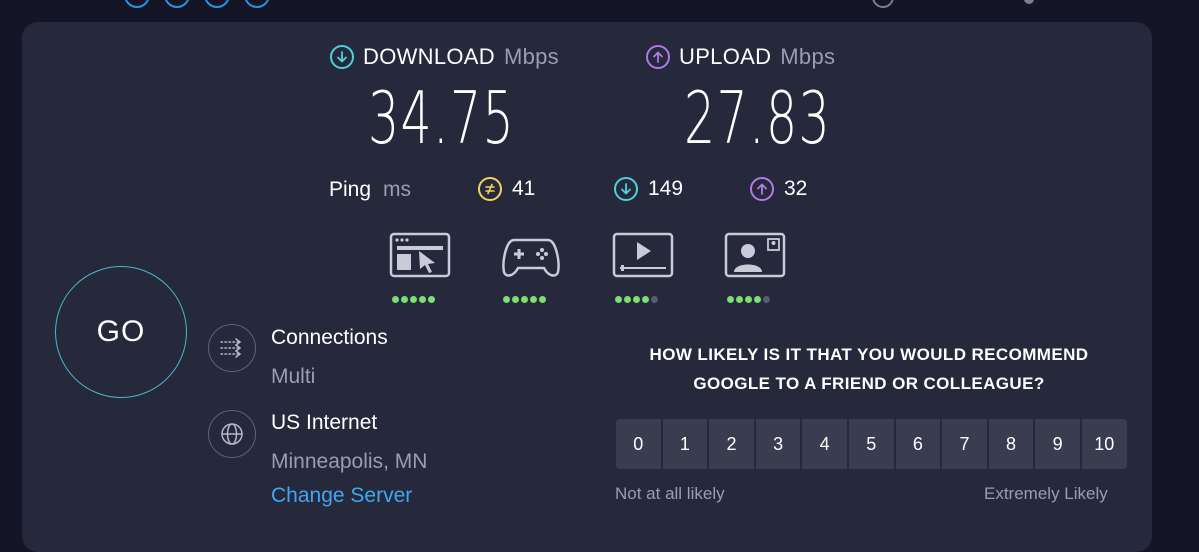 This screenshot has height=552, width=1199. What do you see at coordinates (232, 434) in the screenshot?
I see `globe-icon` at bounding box center [232, 434].